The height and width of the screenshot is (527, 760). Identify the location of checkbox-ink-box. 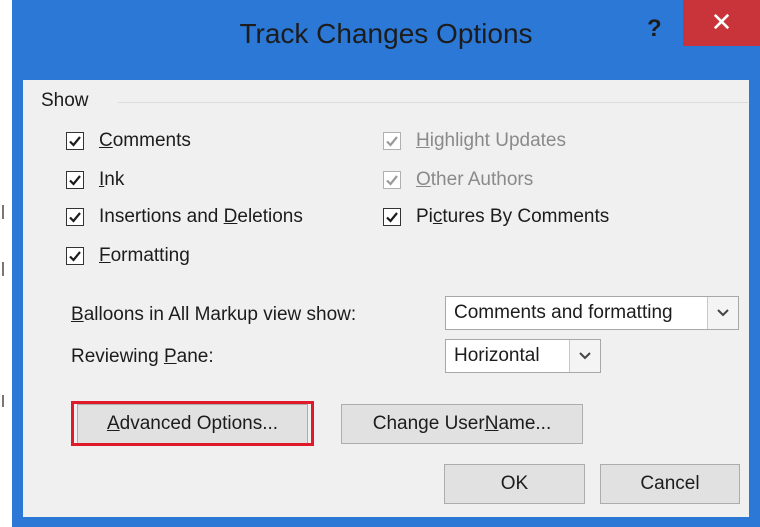
(75, 180).